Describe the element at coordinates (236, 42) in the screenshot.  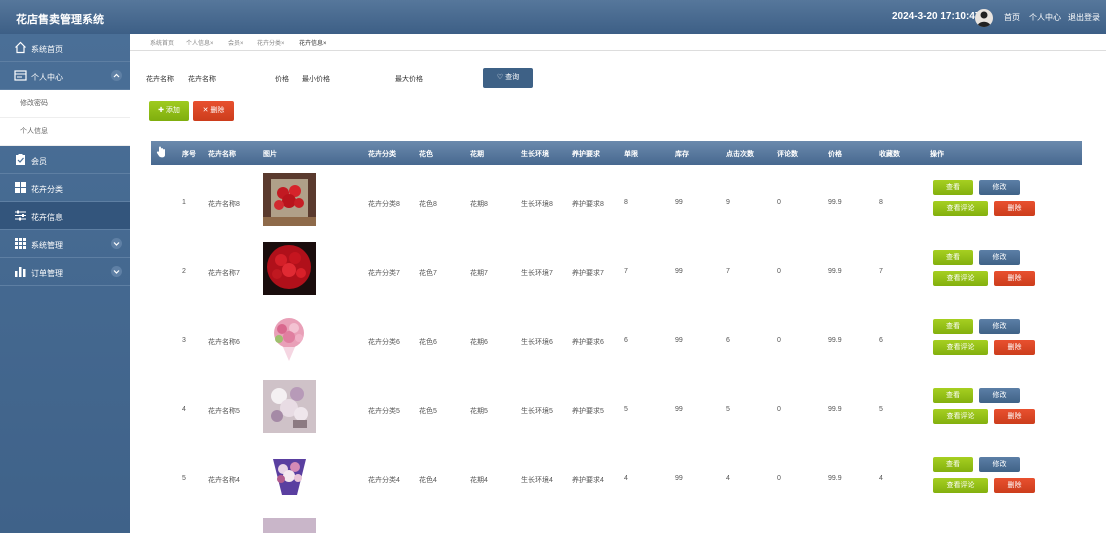
I see `tab-members: 会员×` at that location.